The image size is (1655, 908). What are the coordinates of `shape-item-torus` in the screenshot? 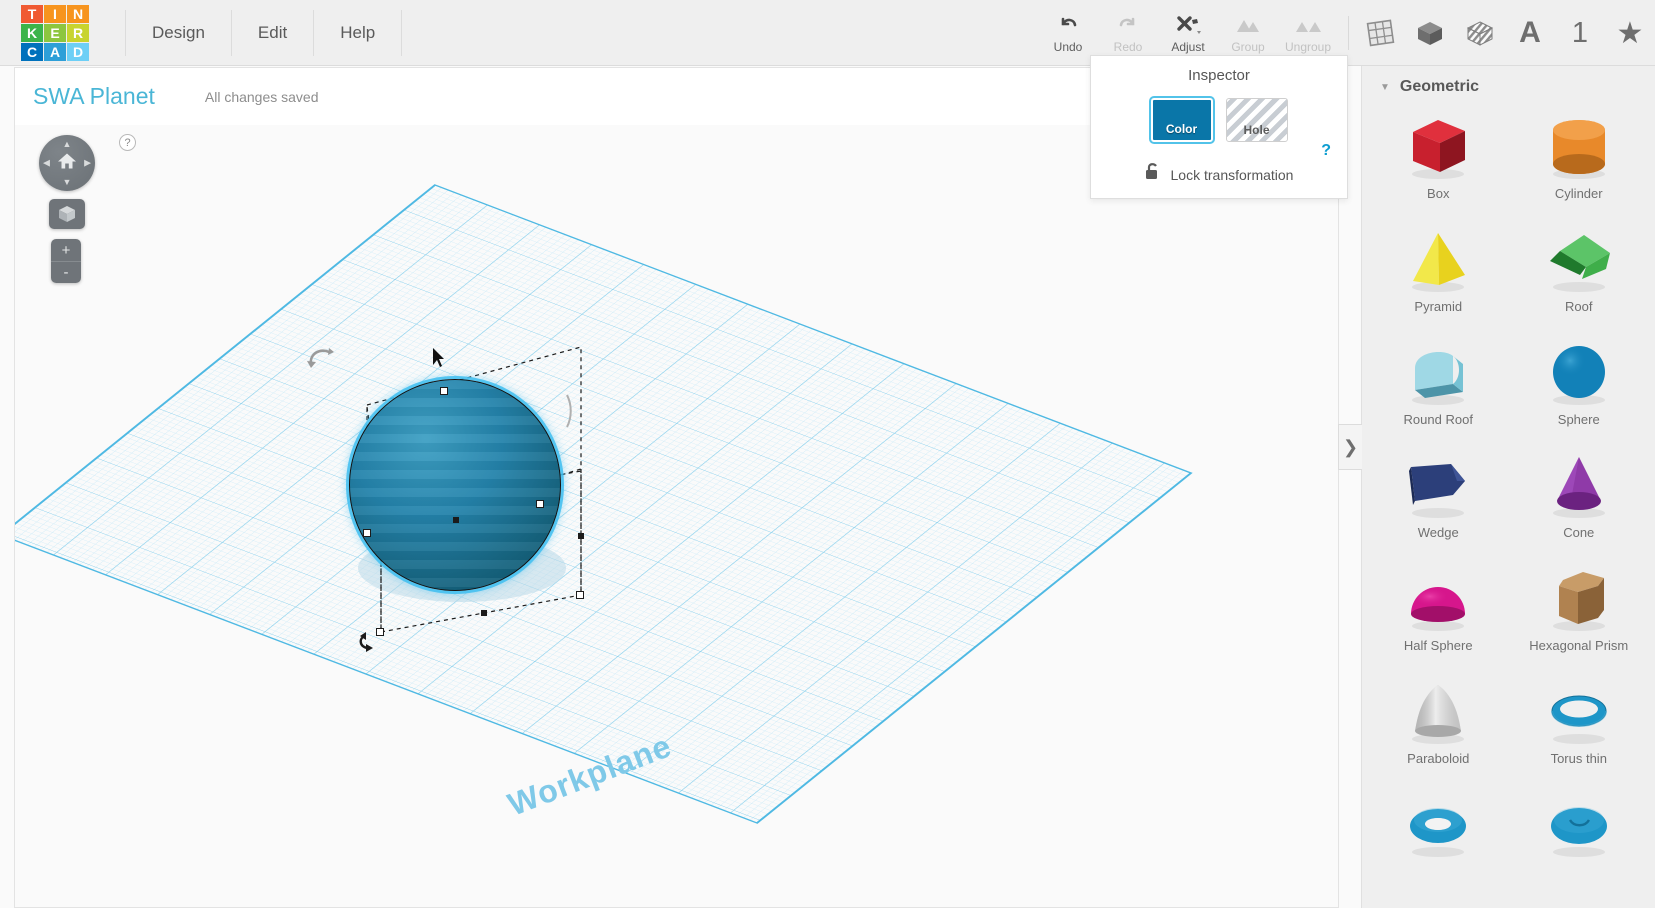 It's located at (1438, 838).